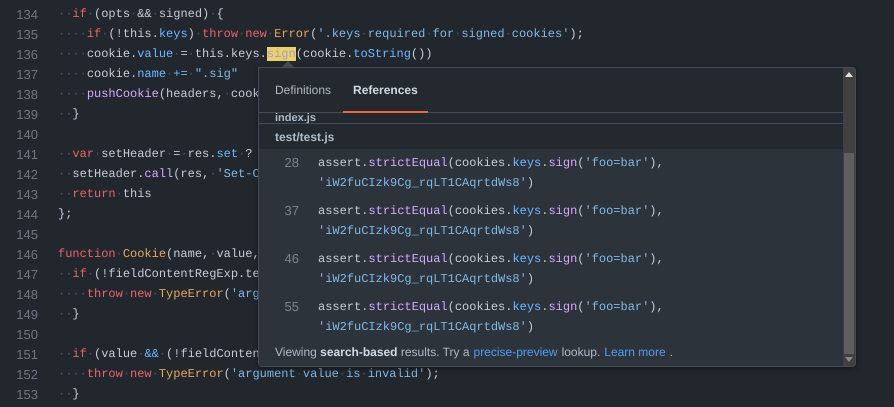 The image size is (894, 407). Describe the element at coordinates (26, 214) in the screenshot. I see `line-number: 144` at that location.